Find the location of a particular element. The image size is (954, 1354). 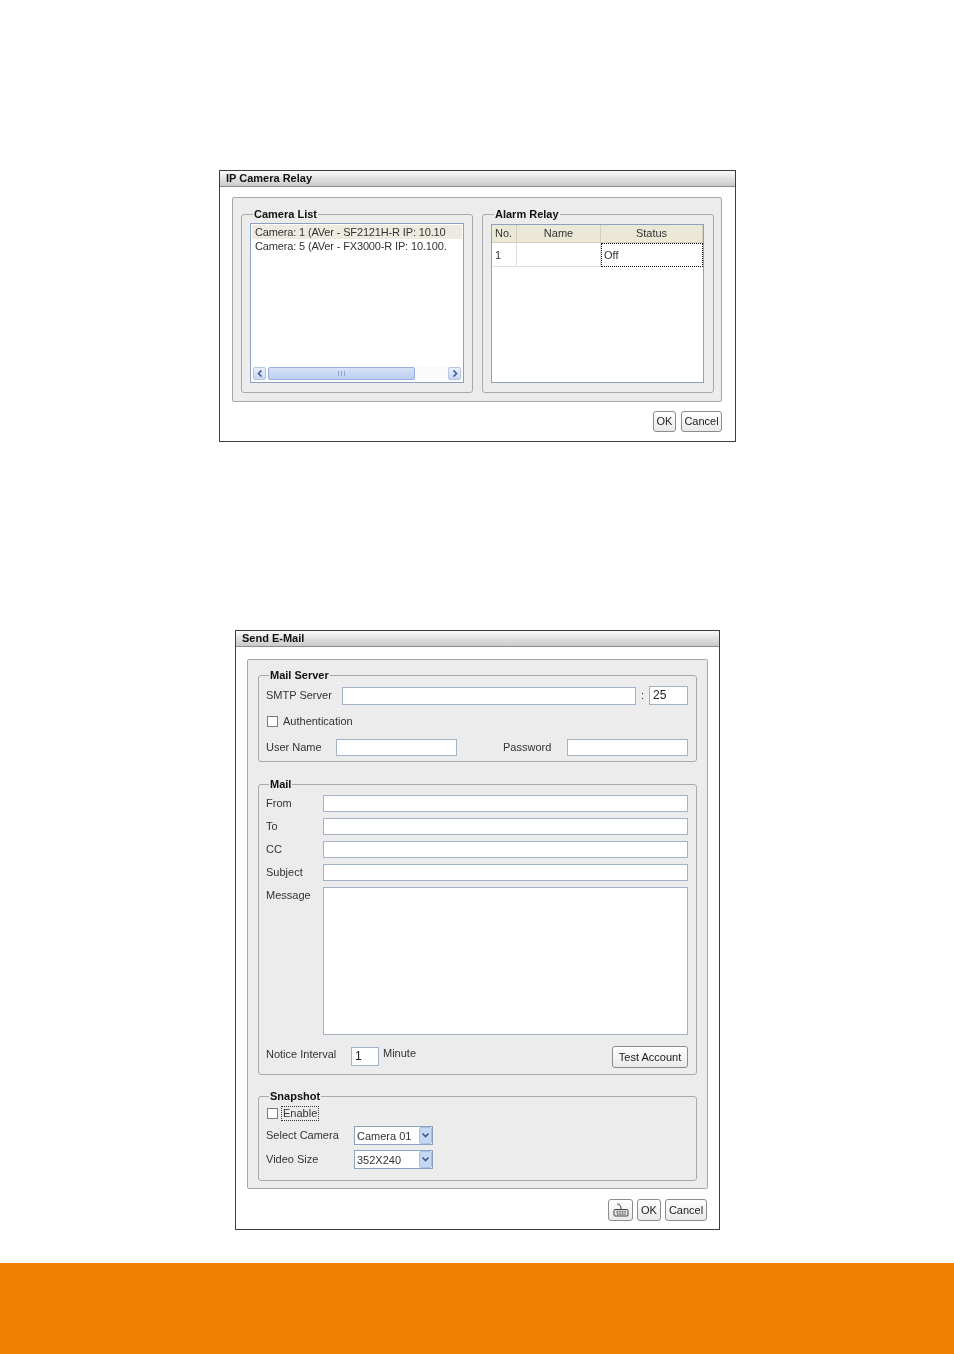

scroll-right-button is located at coordinates (454, 373).